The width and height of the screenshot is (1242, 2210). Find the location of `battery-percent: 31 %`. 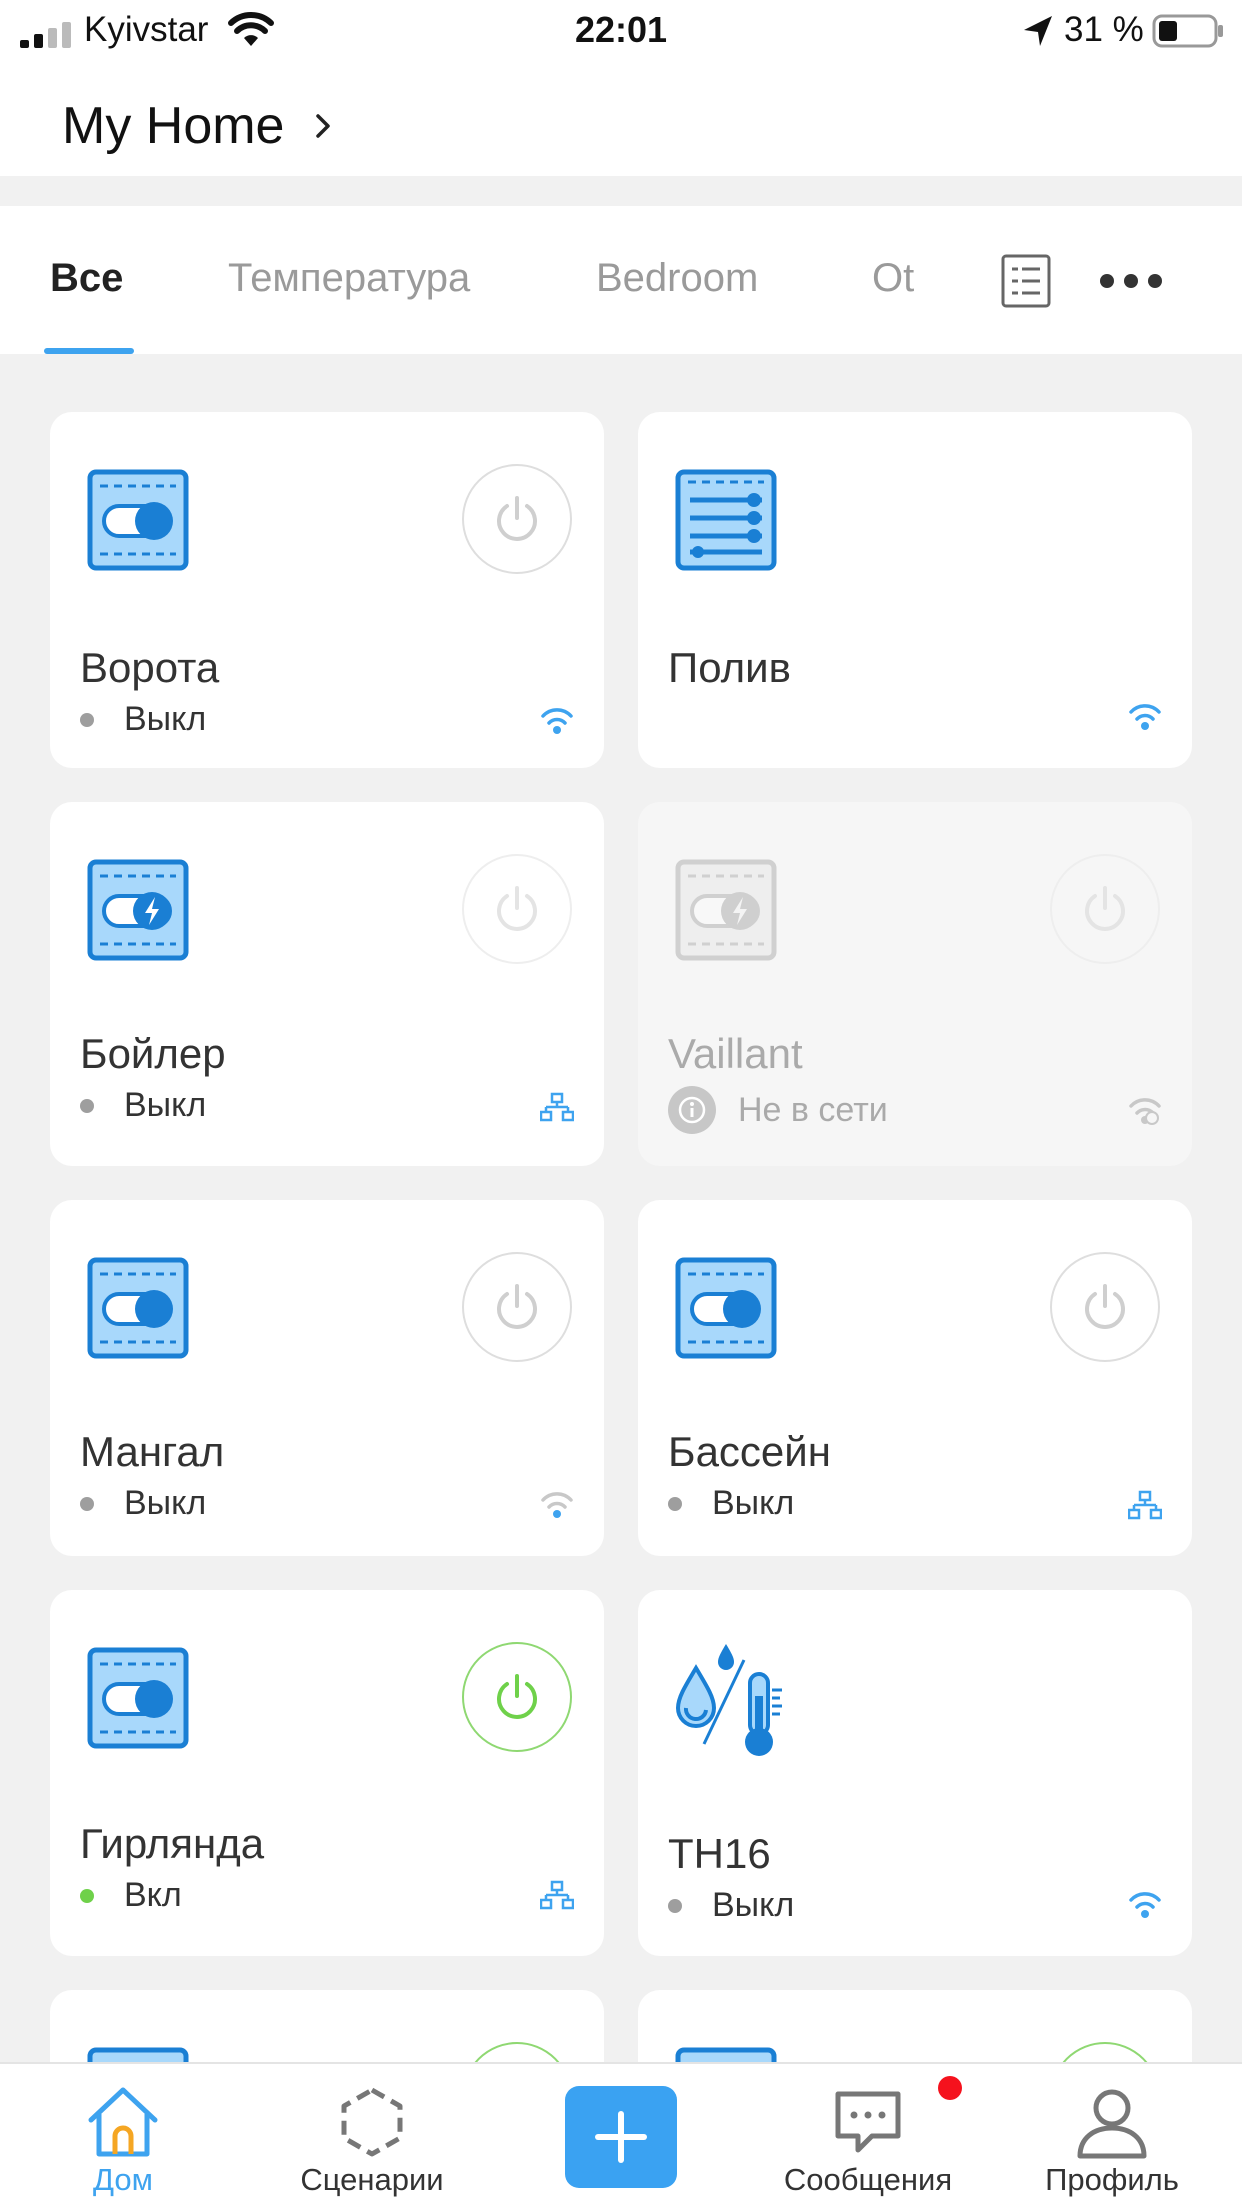

battery-percent: 31 % is located at coordinates (1104, 29).